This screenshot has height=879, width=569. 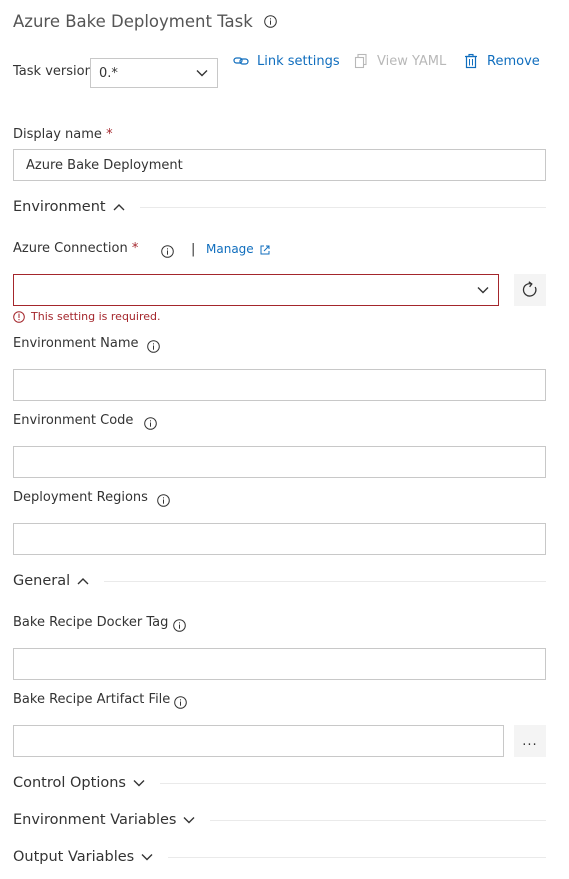 I want to click on section-output-variables: Output Variables, so click(x=279, y=857).